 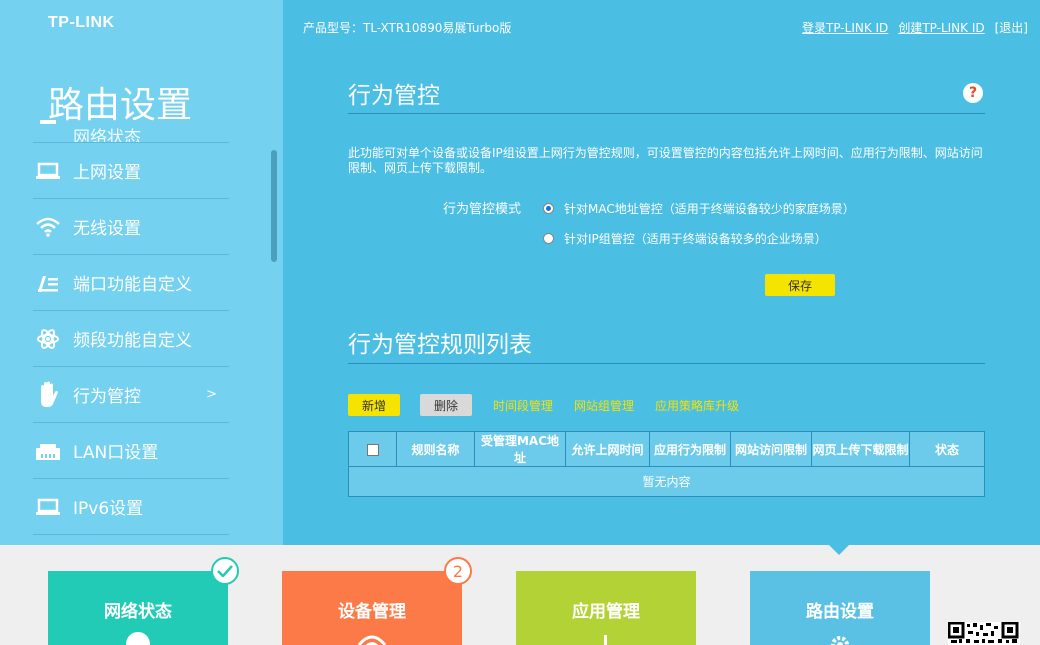 I want to click on mode-option-mac-label: 针对MAC地址管控（适用于终端设备较少的家庭场景）, so click(x=709, y=209).